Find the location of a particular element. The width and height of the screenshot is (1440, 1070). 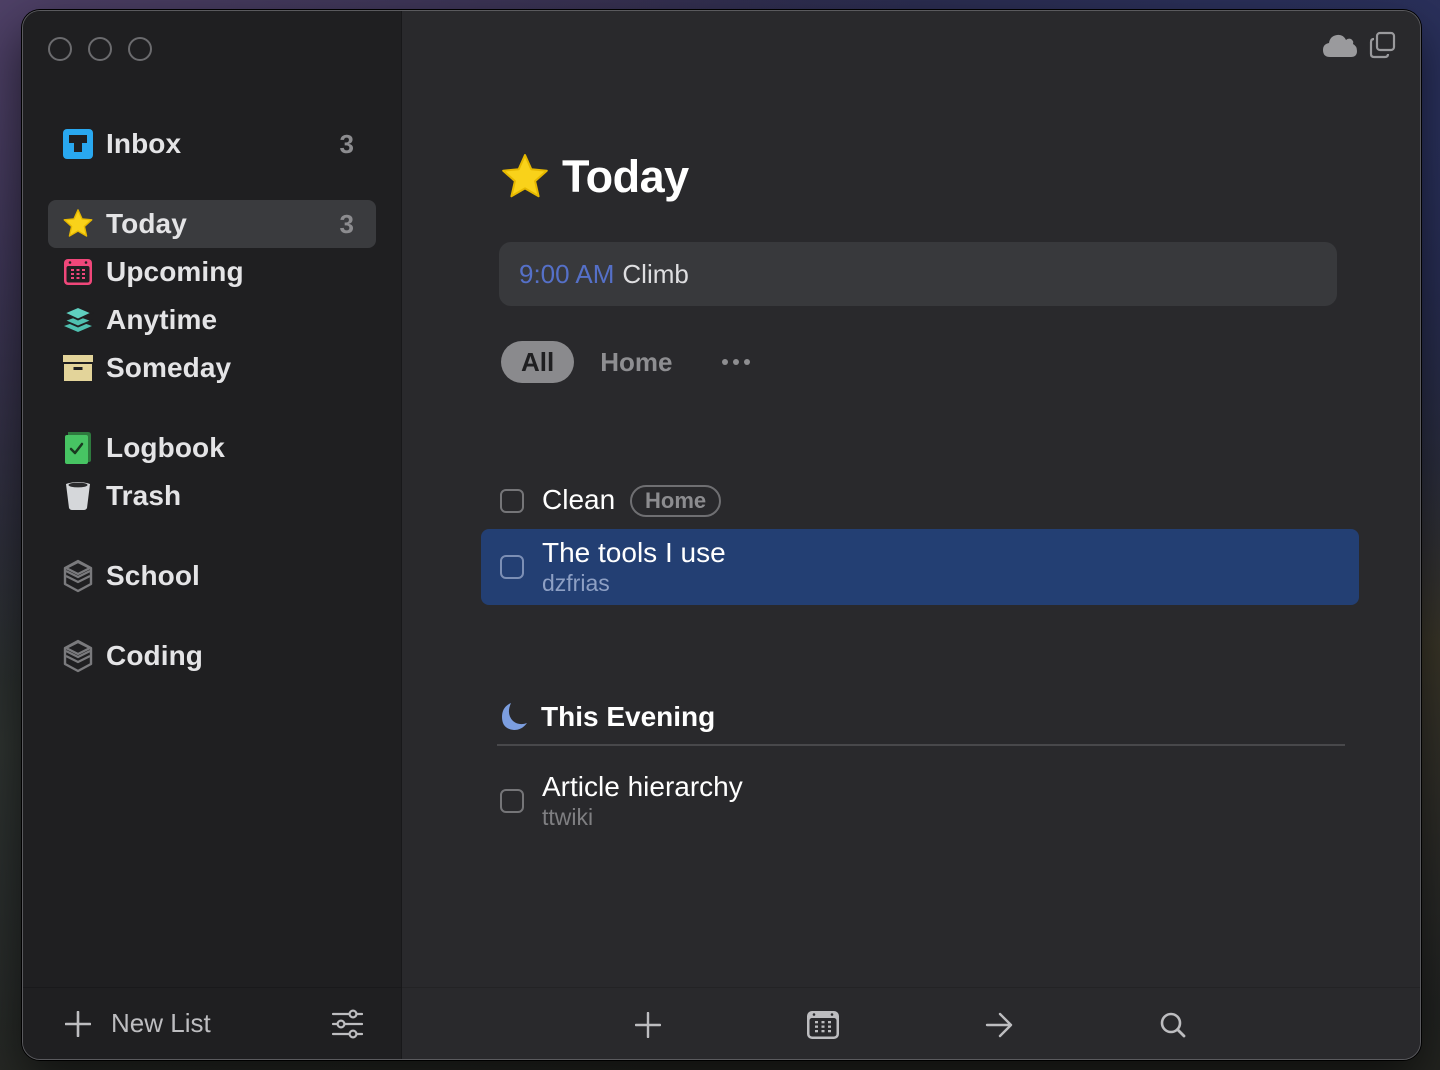

event-time: 9:00 AM is located at coordinates (567, 273).